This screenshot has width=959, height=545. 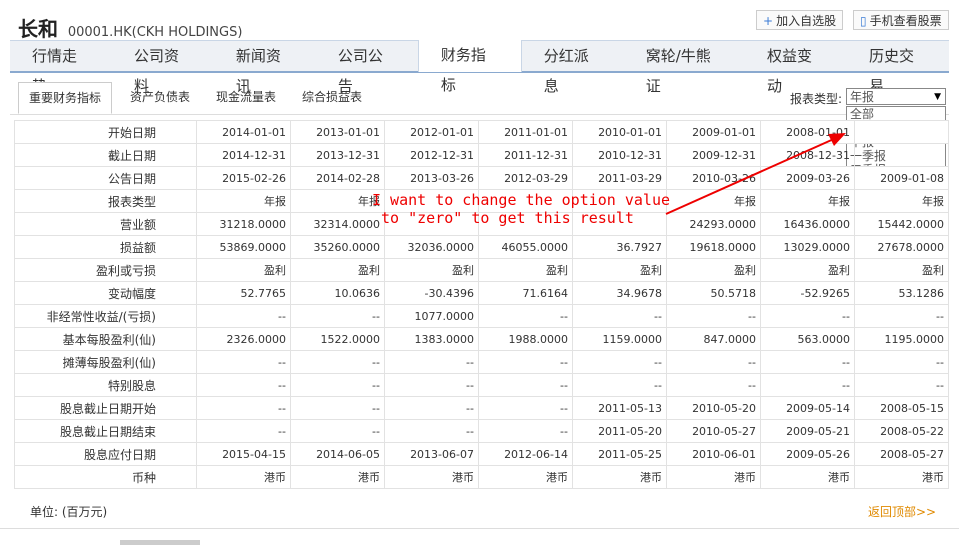 What do you see at coordinates (481, 477) in the screenshot?
I see `table-row: 币种 港币 港币 港币 港币 港币 港币 港币 港币` at bounding box center [481, 477].